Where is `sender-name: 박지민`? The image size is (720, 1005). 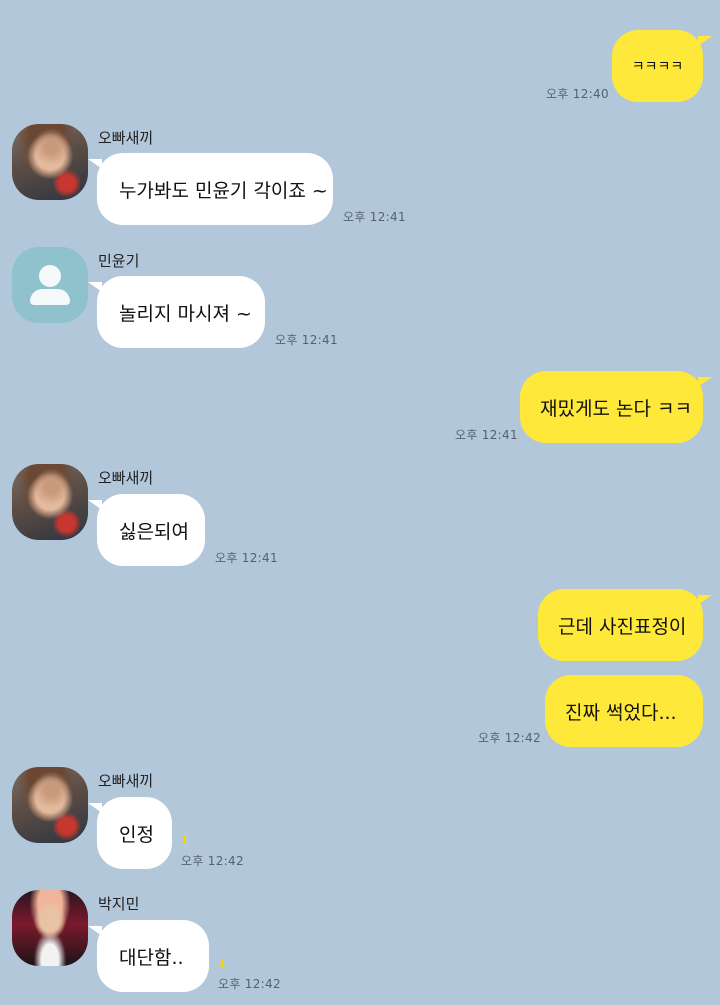 sender-name: 박지민 is located at coordinates (119, 904).